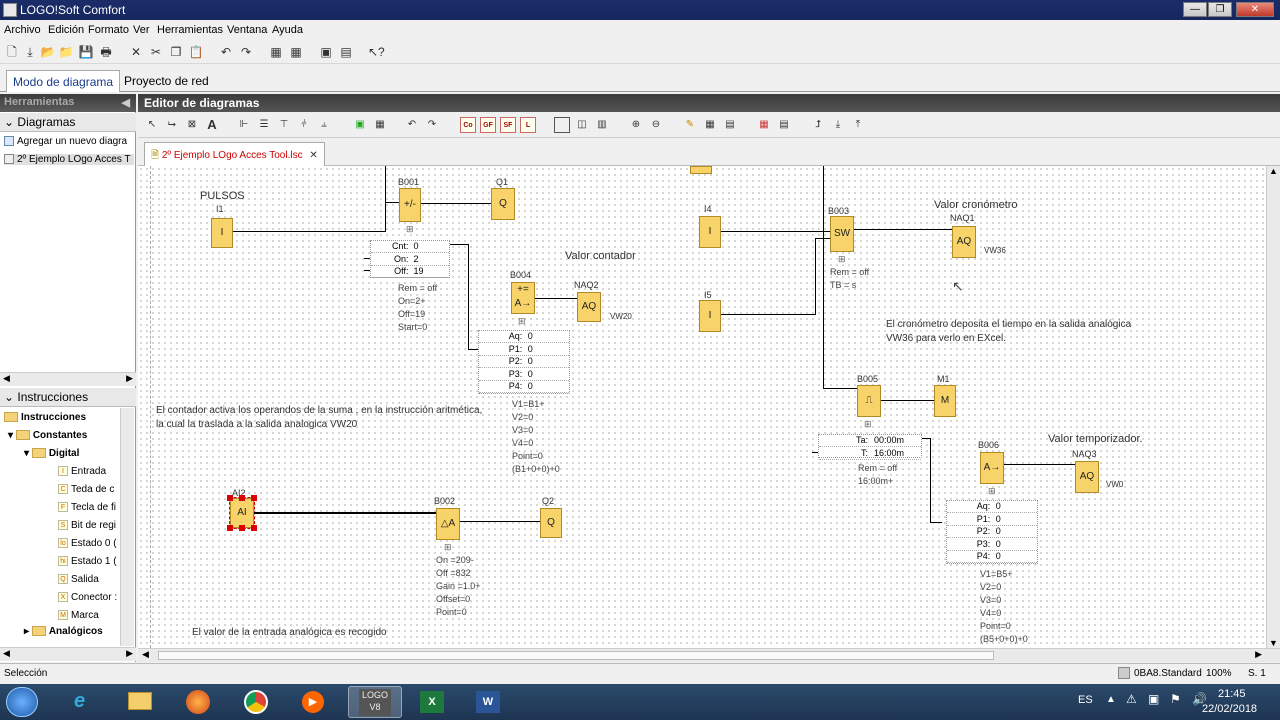  Describe the element at coordinates (488, 125) in the screenshot. I see `gf-block-button: GF` at that location.